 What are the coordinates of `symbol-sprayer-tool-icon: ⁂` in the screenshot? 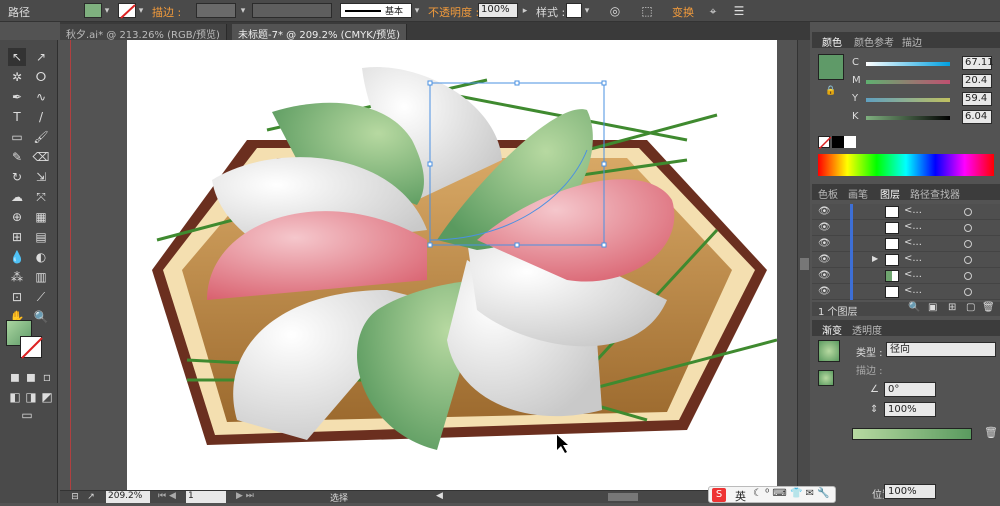 It's located at (17, 277).